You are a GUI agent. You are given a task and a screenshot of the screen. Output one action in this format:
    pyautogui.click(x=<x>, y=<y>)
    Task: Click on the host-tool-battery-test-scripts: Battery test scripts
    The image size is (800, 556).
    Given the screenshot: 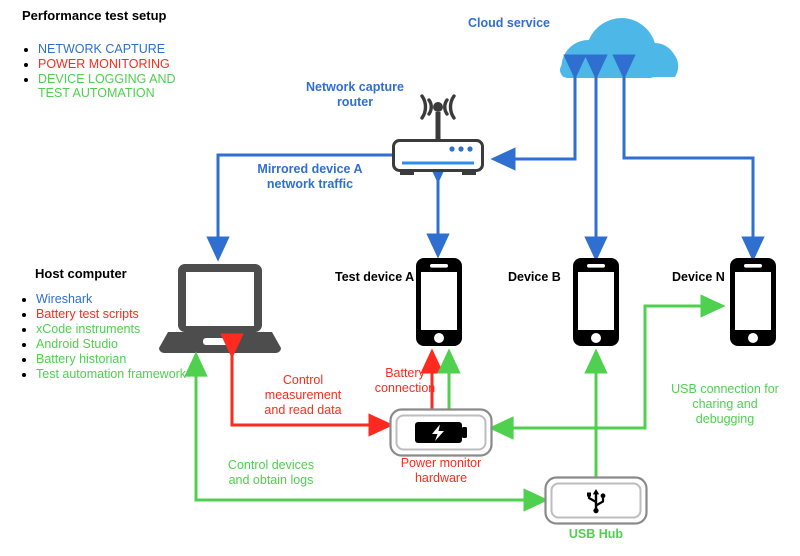 What is the action you would take?
    pyautogui.click(x=126, y=314)
    